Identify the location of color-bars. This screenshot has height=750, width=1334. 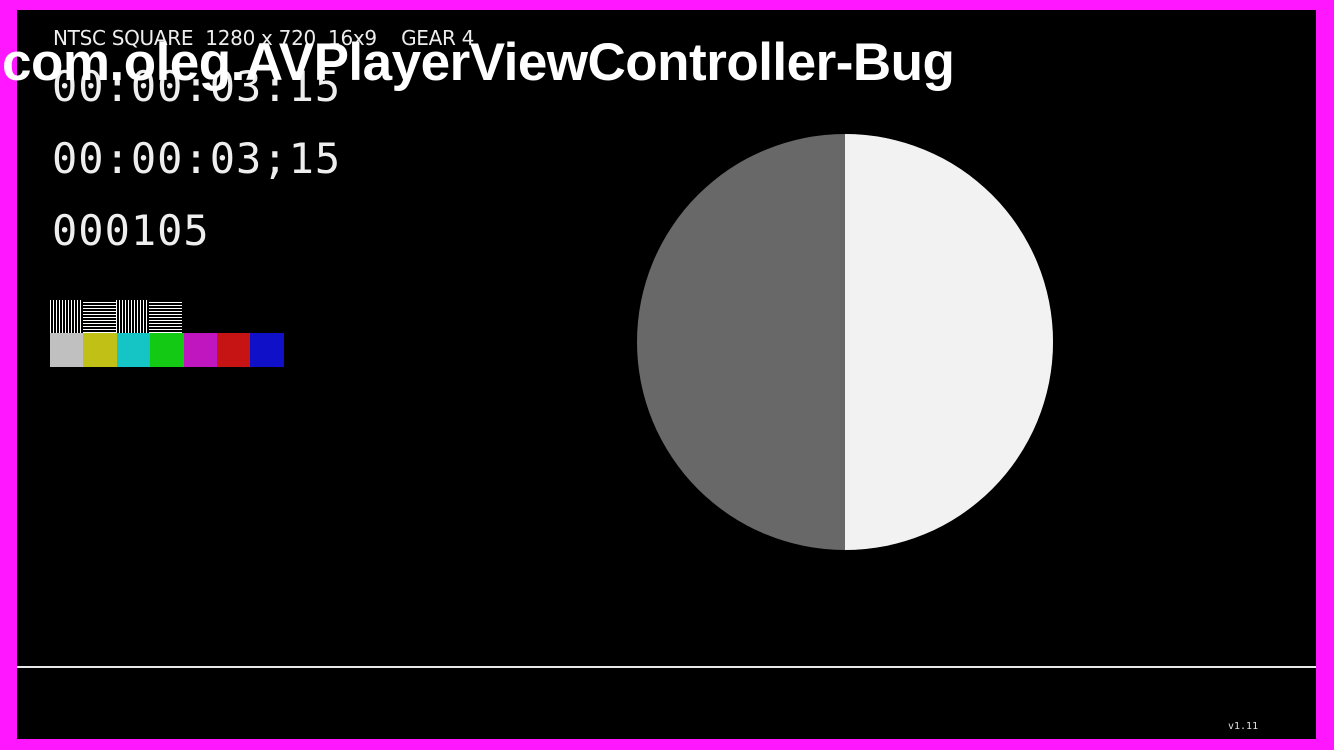
(167, 350).